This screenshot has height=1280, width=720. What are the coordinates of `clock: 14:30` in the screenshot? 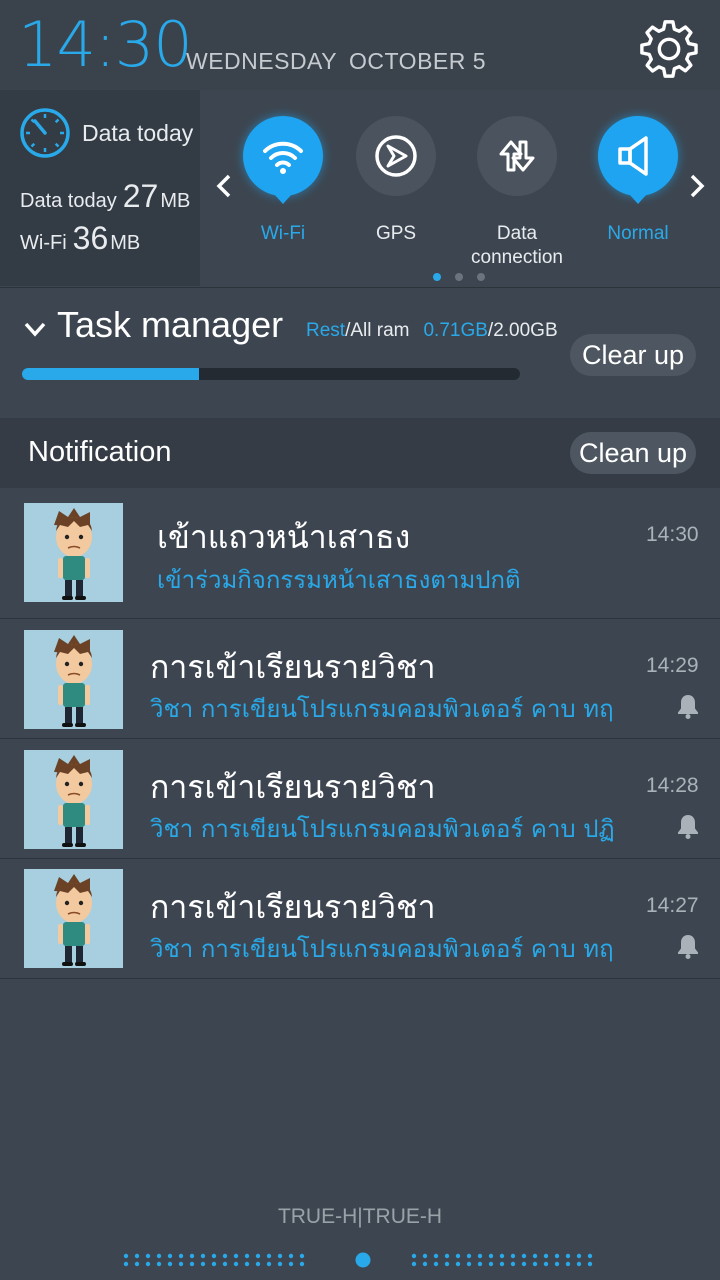 It's located at (105, 44).